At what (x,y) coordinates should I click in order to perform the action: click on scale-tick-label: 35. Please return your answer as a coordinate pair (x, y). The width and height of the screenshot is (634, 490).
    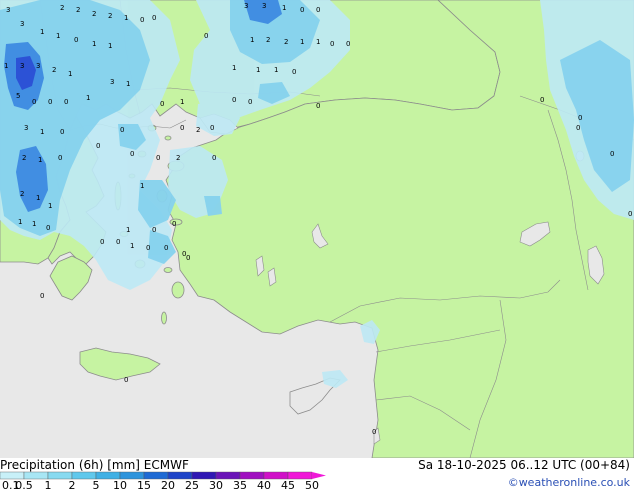
    Looking at the image, I should click on (240, 484).